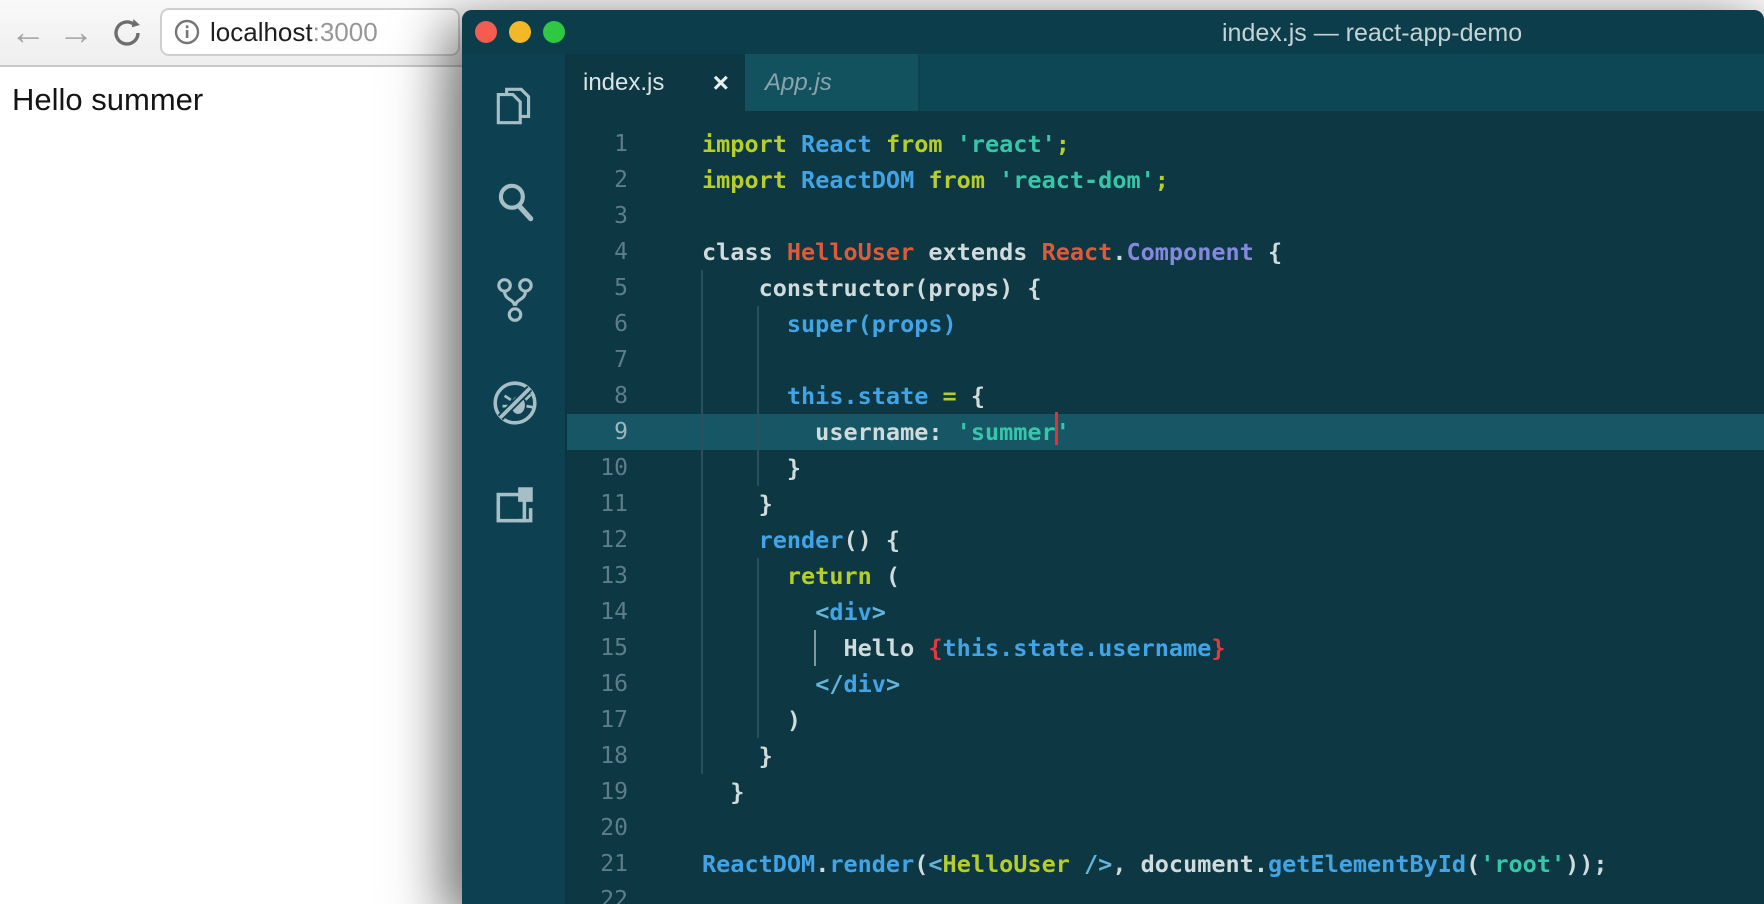  I want to click on tab-bar: index.js × App.js, so click(1165, 82).